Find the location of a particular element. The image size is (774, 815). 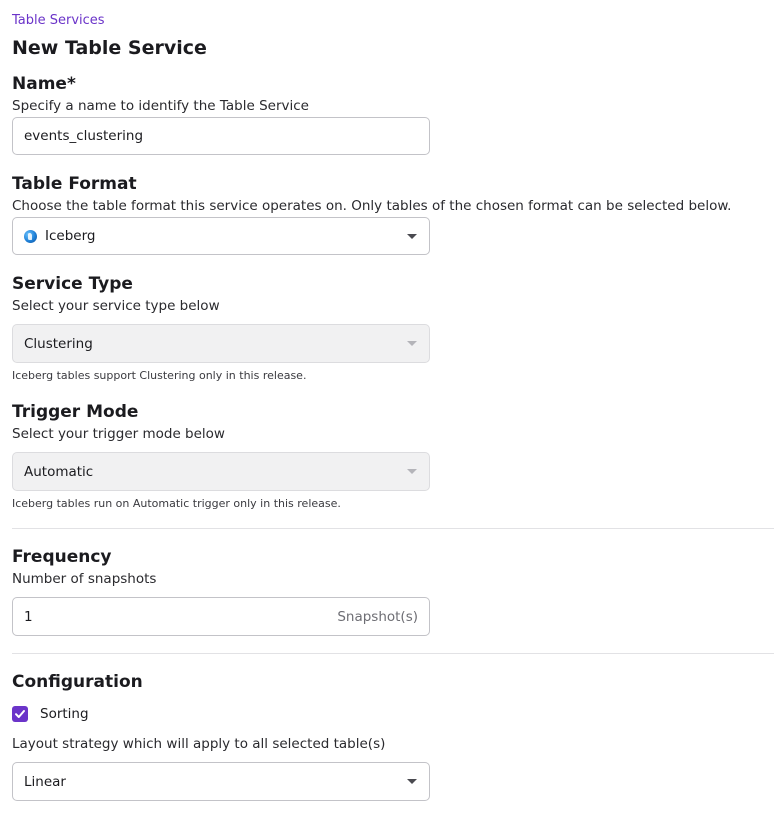

frequency-description: Number of snapshots is located at coordinates (84, 579).